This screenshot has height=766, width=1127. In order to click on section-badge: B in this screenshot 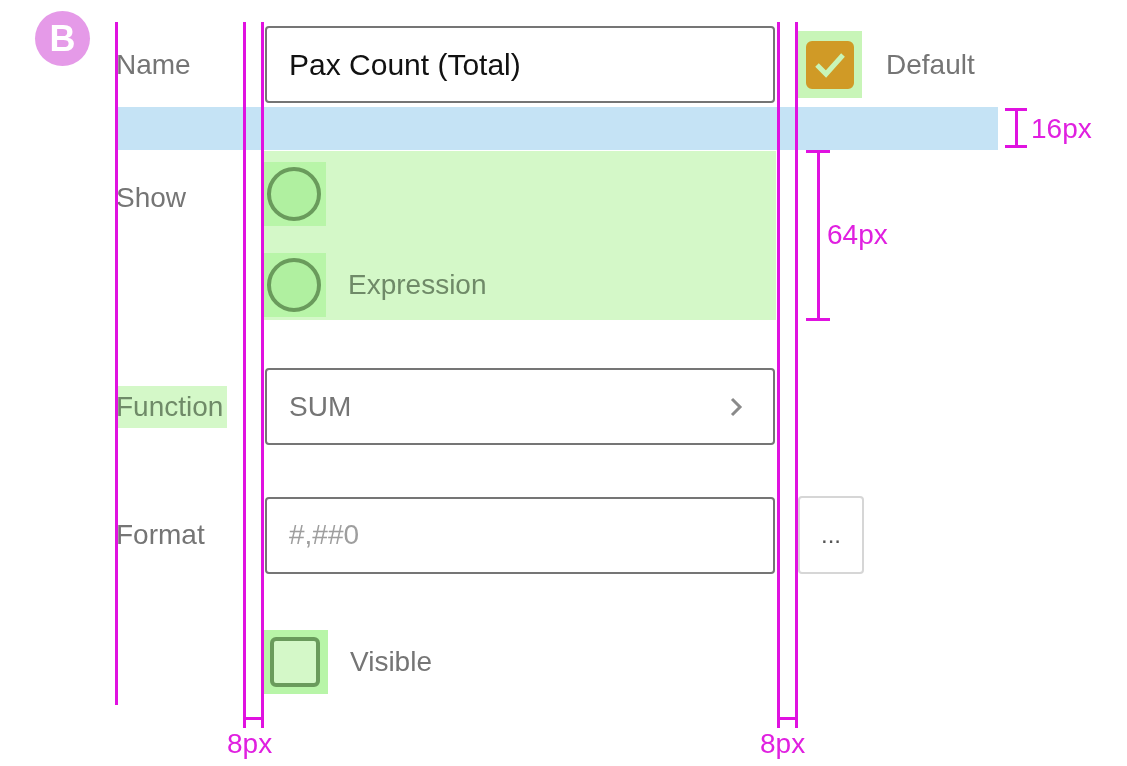, I will do `click(62, 38)`.